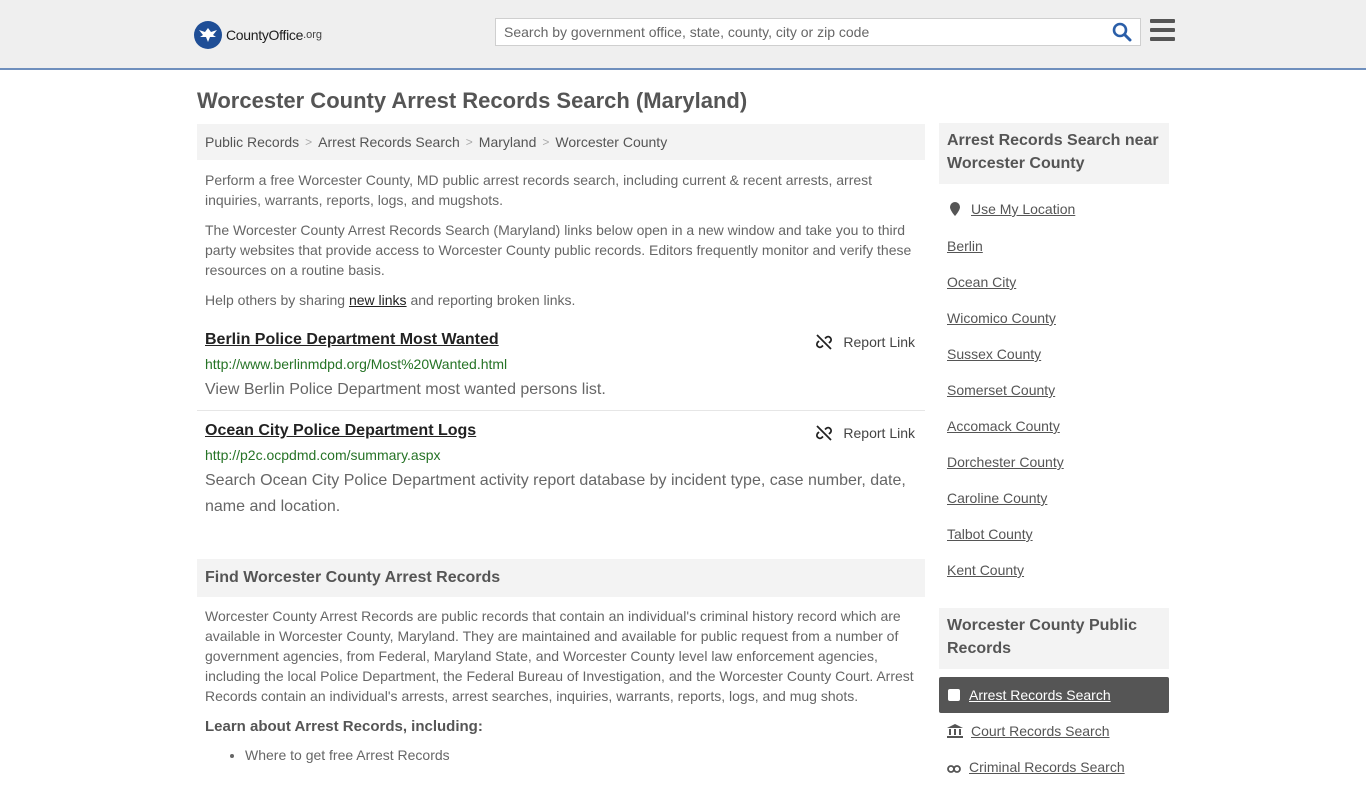 This screenshot has width=1366, height=785. What do you see at coordinates (508, 142) in the screenshot?
I see `breadcrumb-maryland: Maryland` at bounding box center [508, 142].